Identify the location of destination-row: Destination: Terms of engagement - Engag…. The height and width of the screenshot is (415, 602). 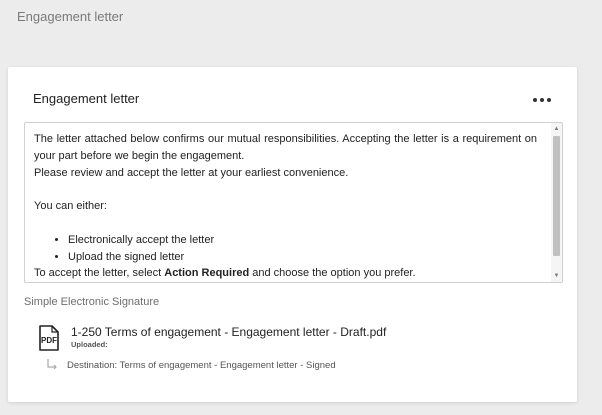
(295, 366).